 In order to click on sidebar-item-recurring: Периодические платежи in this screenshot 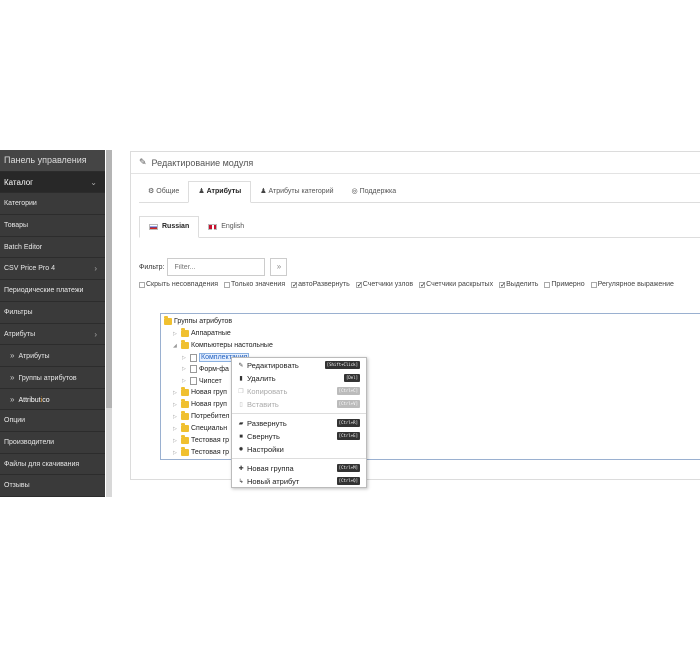, I will do `click(52, 291)`.